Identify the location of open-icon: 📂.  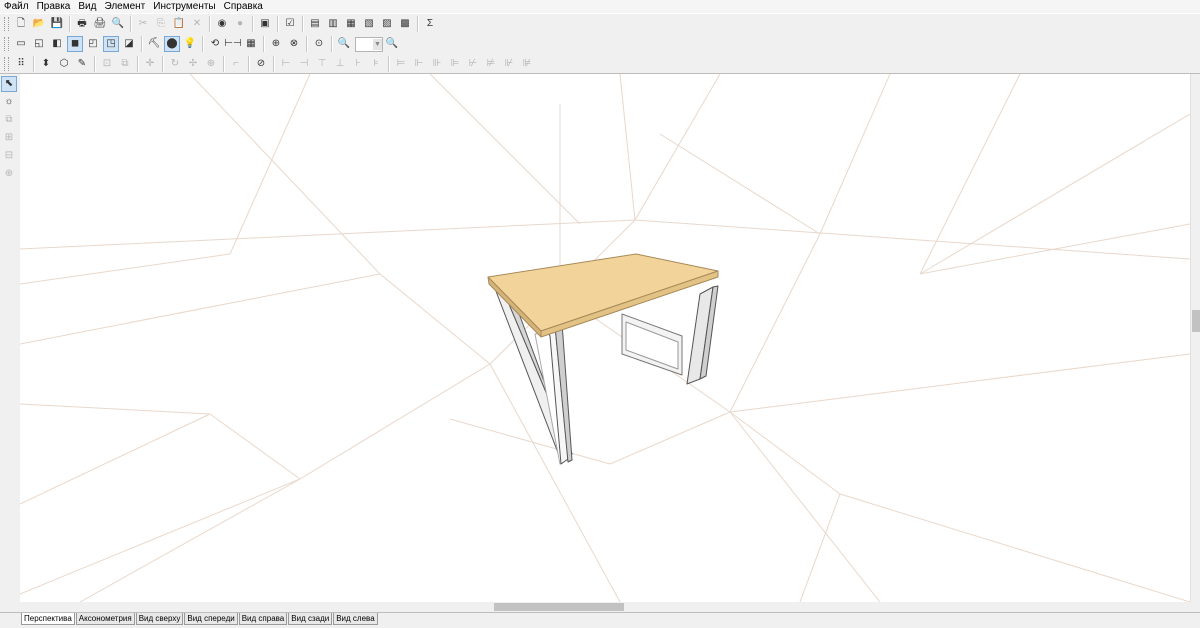
(39, 24).